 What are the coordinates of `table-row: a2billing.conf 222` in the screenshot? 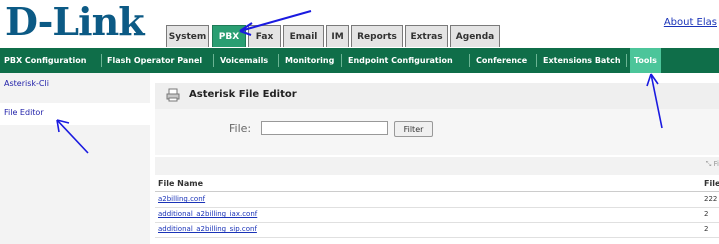 It's located at (437, 200).